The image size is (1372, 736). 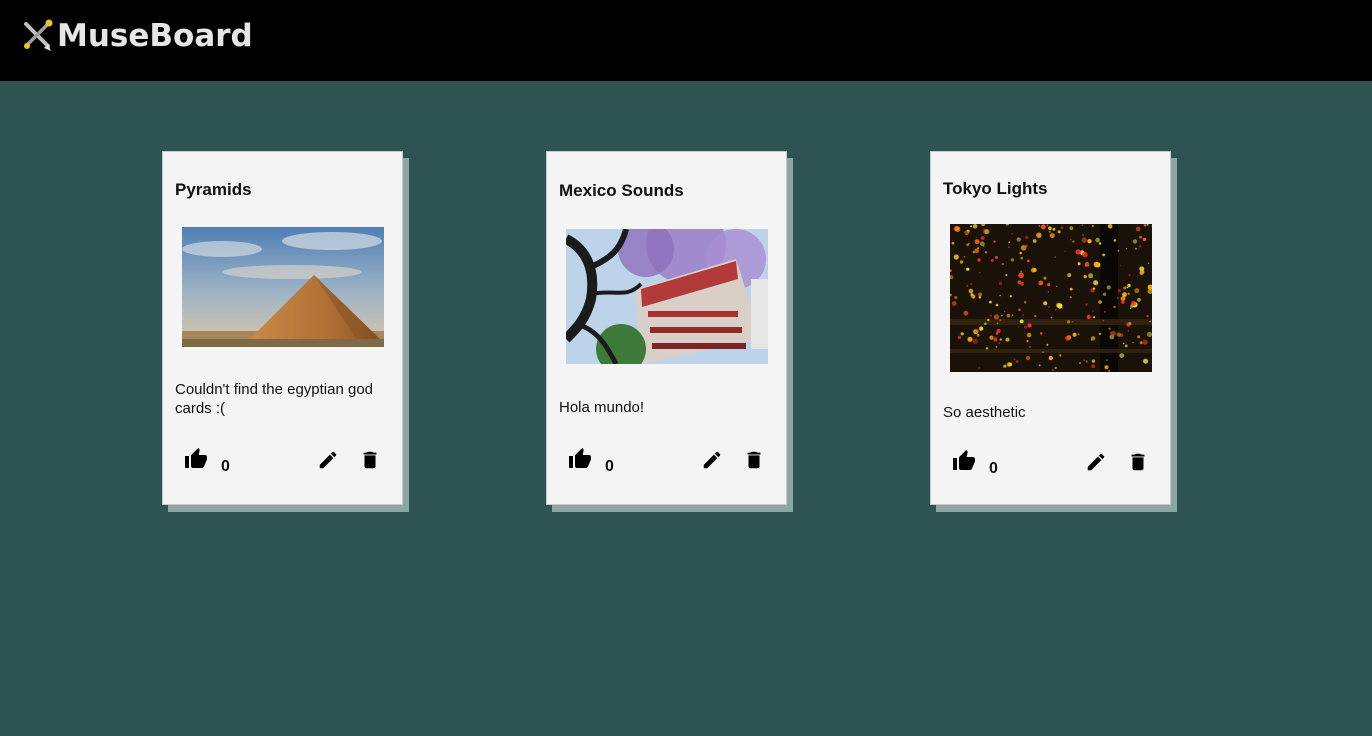 I want to click on card-description: Couldn't find the egyptian god cards :(, so click(x=274, y=399).